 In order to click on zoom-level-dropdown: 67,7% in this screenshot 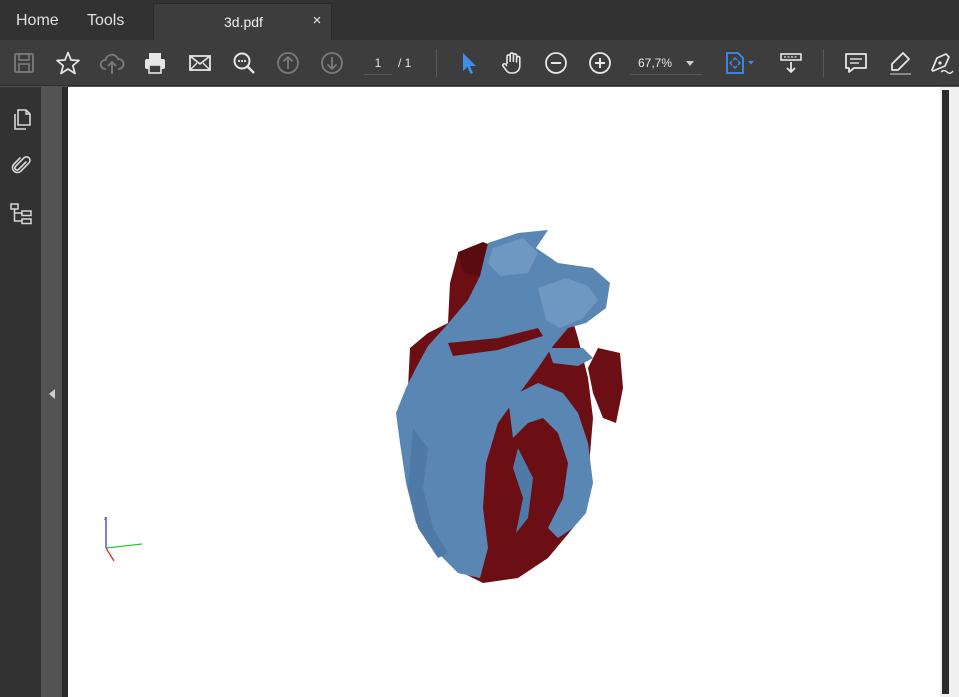, I will do `click(666, 63)`.